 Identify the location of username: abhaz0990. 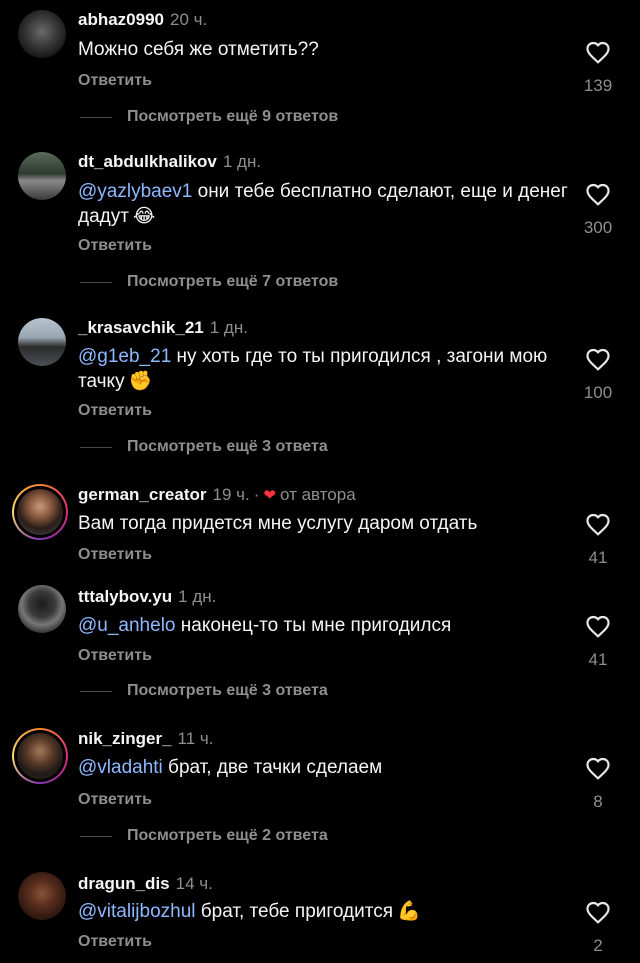
(121, 19).